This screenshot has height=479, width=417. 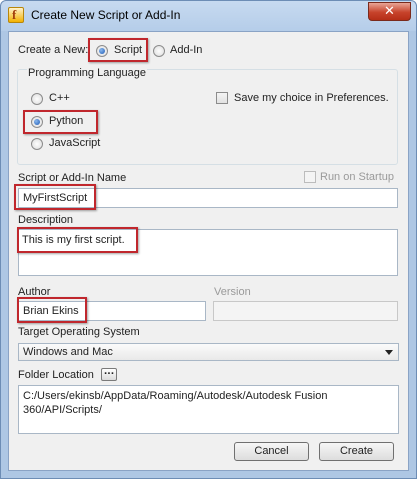 What do you see at coordinates (208, 352) in the screenshot?
I see `target-os-dropdown: Windows and Mac` at bounding box center [208, 352].